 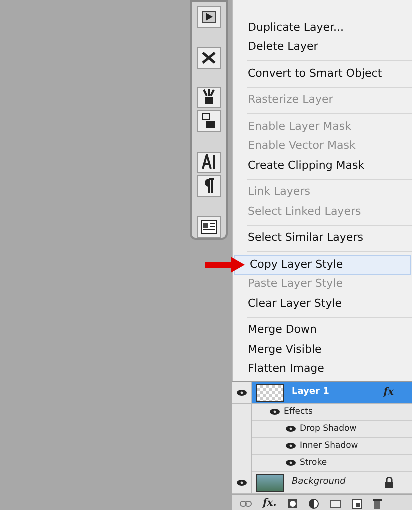 I want to click on paragraph-icon, so click(x=209, y=186).